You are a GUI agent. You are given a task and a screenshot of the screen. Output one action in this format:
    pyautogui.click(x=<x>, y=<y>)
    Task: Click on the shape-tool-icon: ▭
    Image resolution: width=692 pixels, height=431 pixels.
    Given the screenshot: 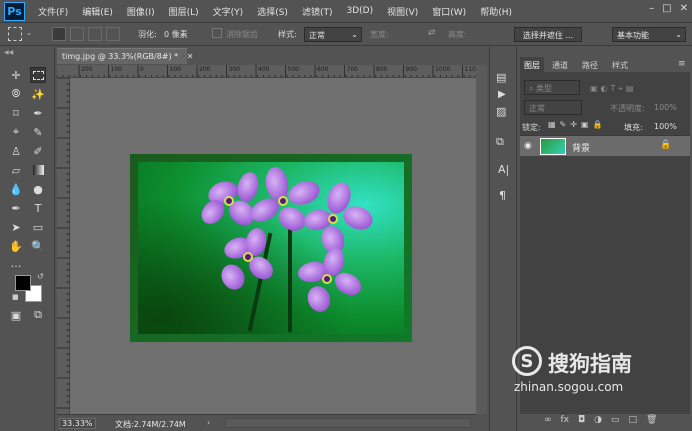 What is the action you would take?
    pyautogui.click(x=38, y=227)
    